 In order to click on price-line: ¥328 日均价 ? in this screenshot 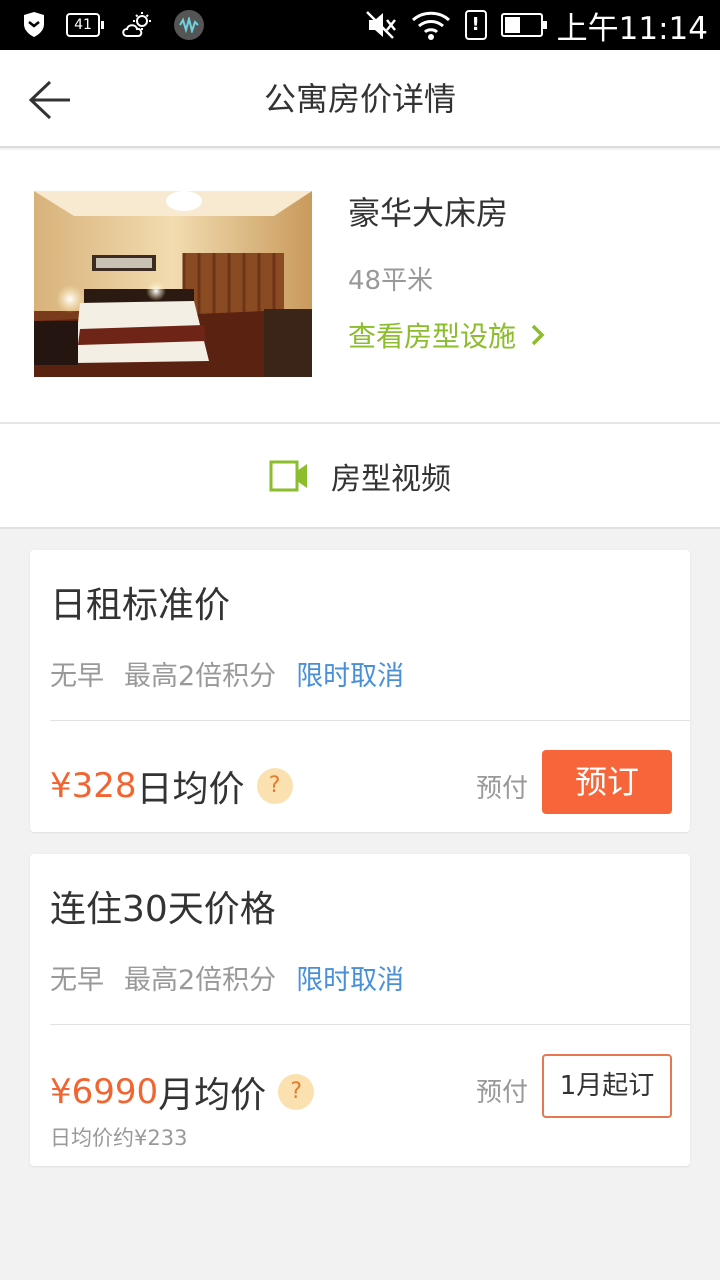, I will do `click(171, 786)`.